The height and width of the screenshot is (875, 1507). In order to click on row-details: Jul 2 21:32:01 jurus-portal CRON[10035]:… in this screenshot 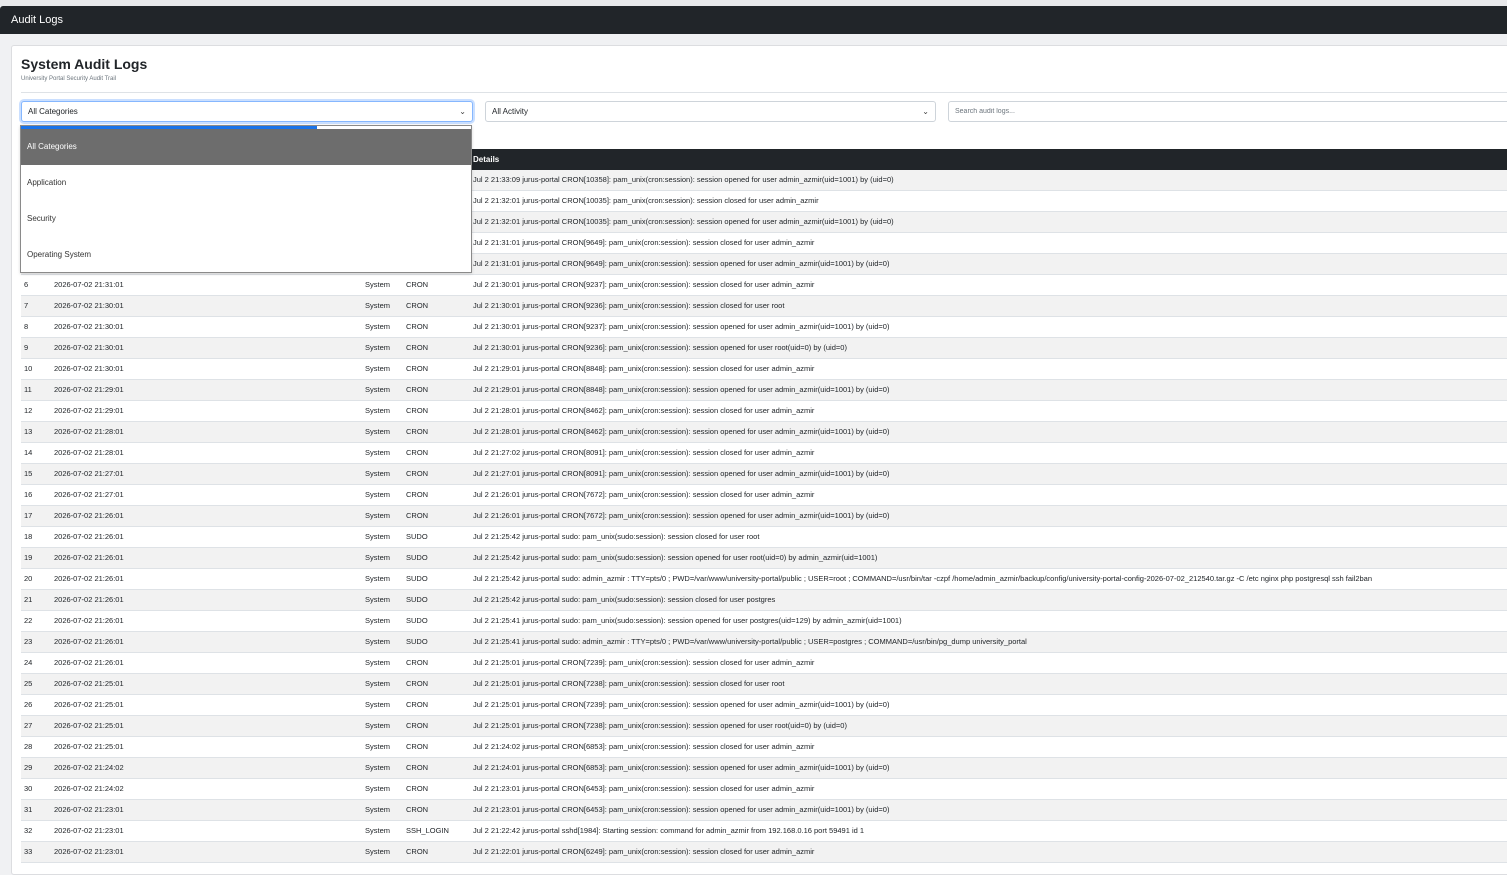, I will do `click(646, 200)`.